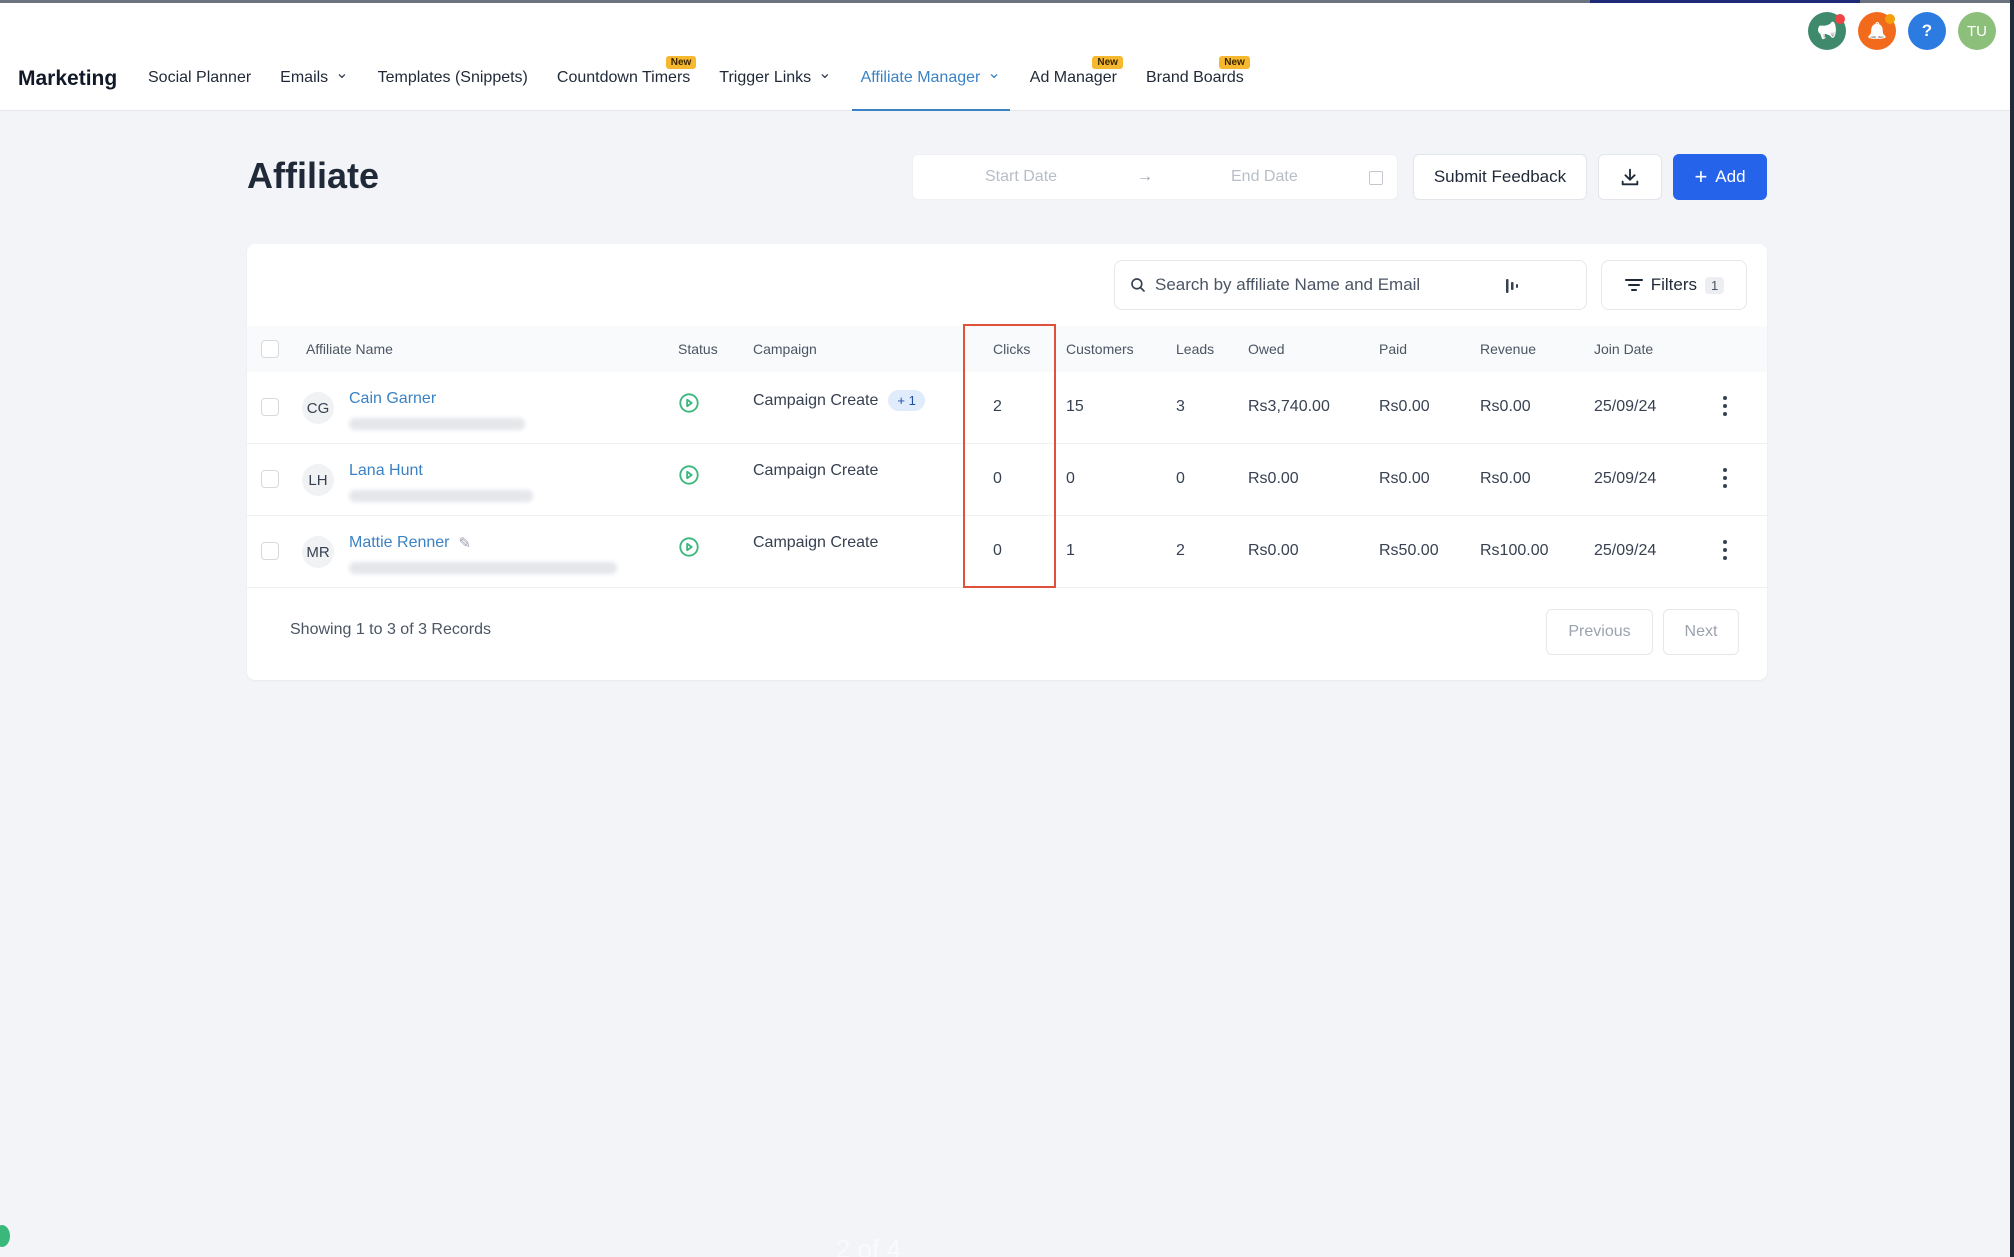 This screenshot has height=1257, width=2014. I want to click on avatar-icon: TU, so click(1977, 31).